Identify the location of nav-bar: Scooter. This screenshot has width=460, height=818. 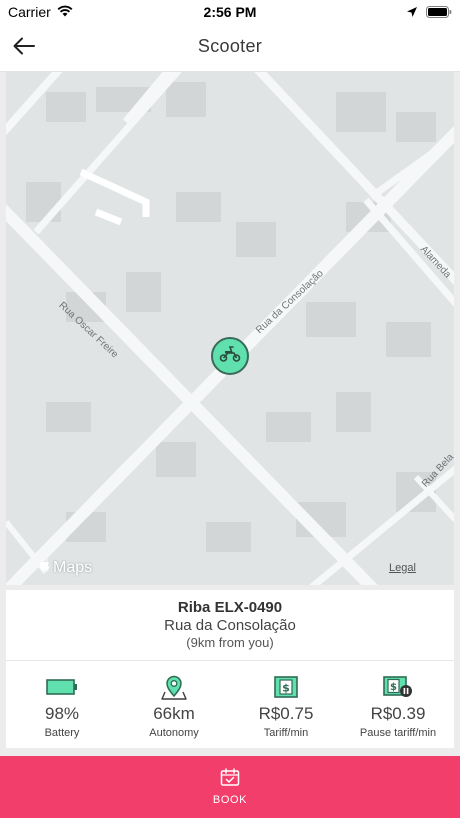
(230, 48).